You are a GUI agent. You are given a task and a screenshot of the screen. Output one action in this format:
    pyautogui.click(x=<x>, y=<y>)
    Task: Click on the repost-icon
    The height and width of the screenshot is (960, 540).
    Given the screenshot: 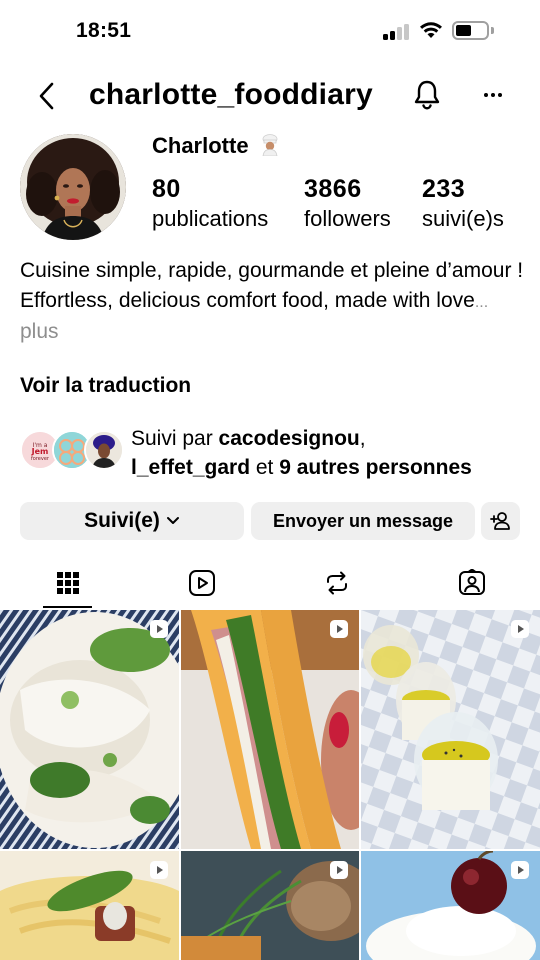 What is the action you would take?
    pyautogui.click(x=337, y=583)
    